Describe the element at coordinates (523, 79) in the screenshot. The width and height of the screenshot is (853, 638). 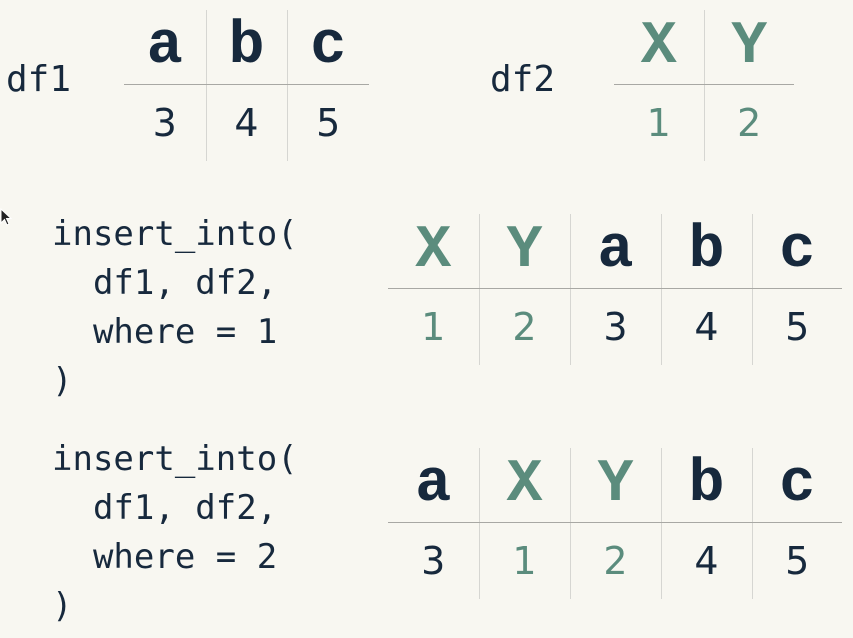
I see `df2-label: df2` at that location.